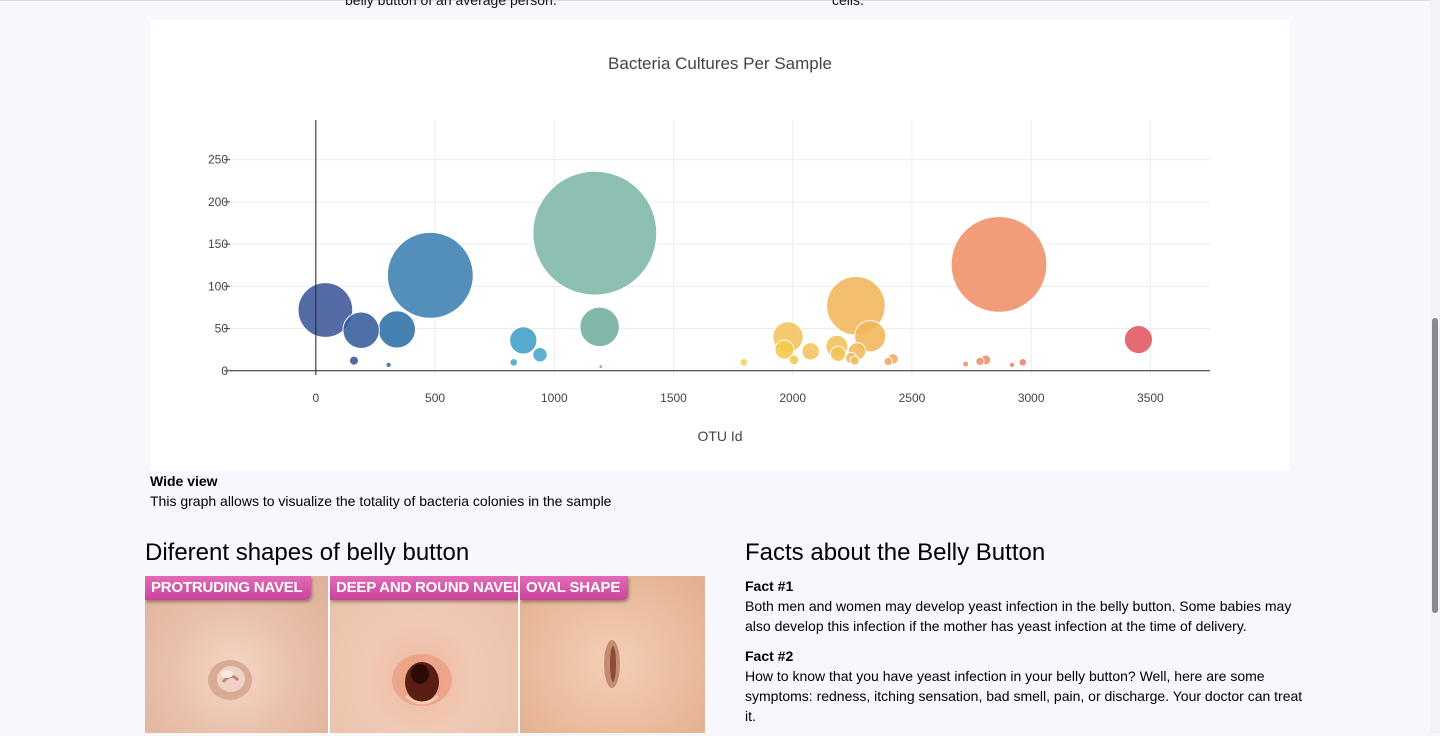 This screenshot has height=736, width=1440. Describe the element at coordinates (719, 436) in the screenshot. I see `x-axis-title: OTU Id` at that location.